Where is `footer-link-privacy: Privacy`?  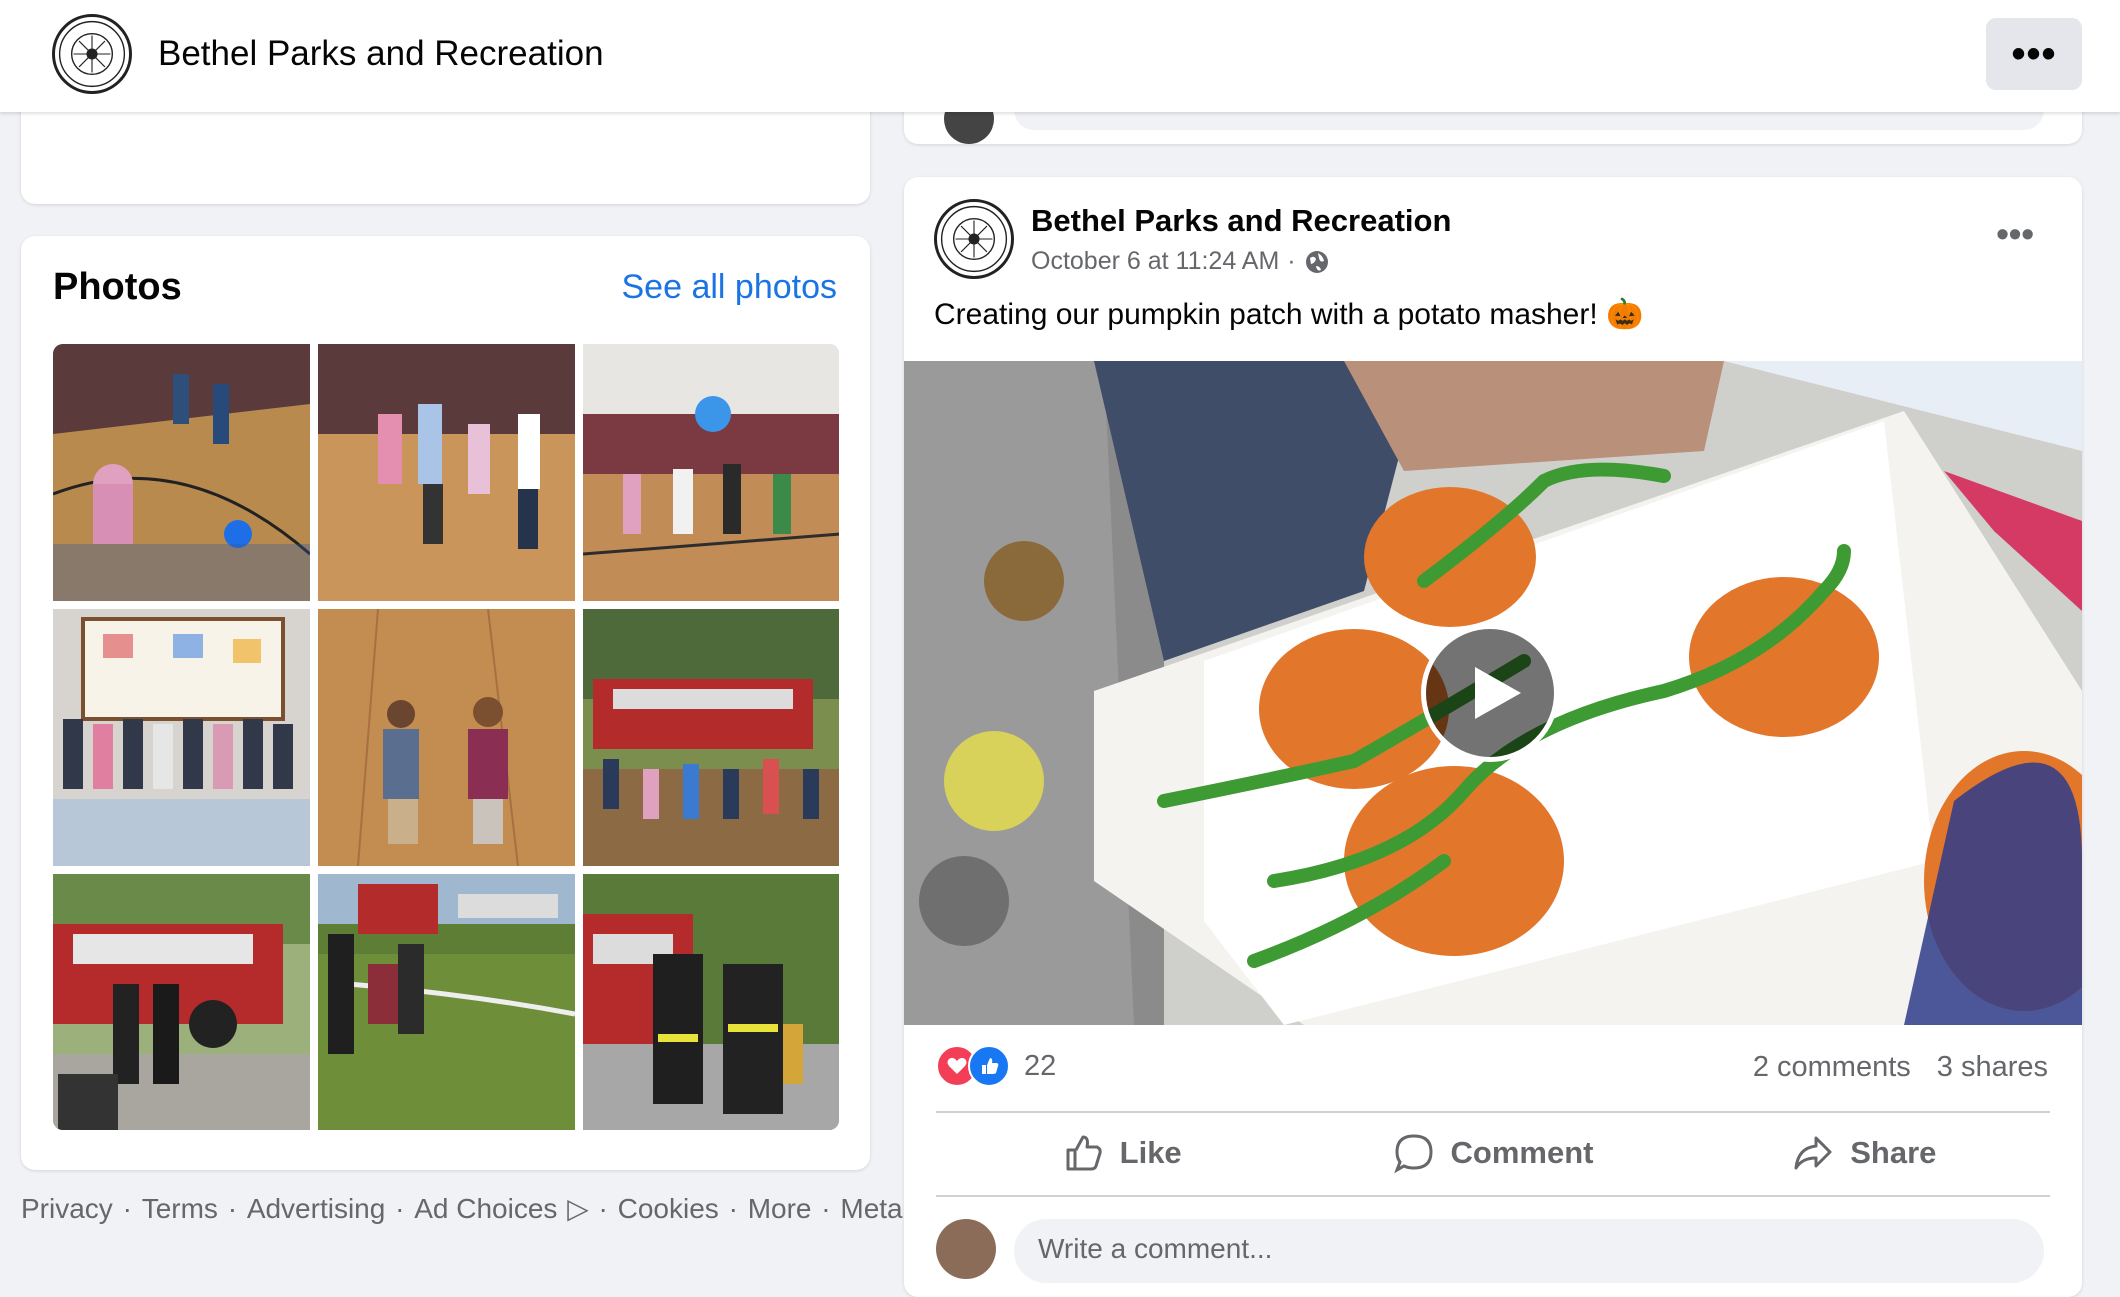
footer-link-privacy: Privacy is located at coordinates (67, 1208).